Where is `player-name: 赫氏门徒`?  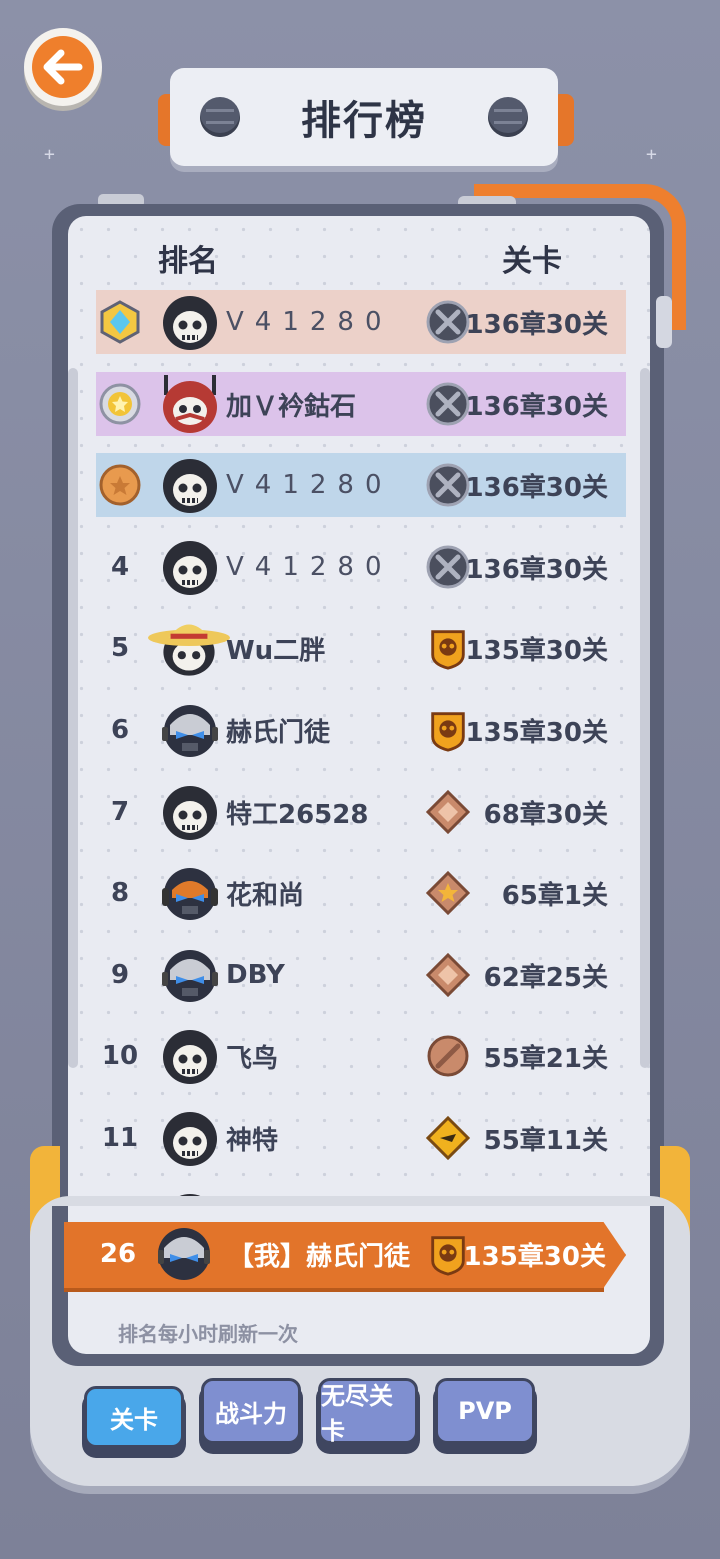
player-name: 赫氏门徒 is located at coordinates (278, 732).